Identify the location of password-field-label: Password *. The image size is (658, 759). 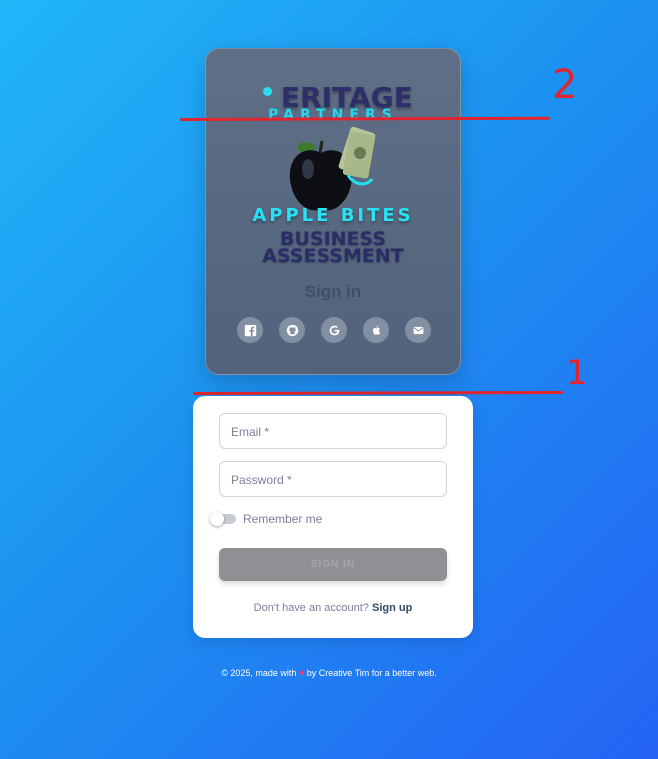
(261, 480).